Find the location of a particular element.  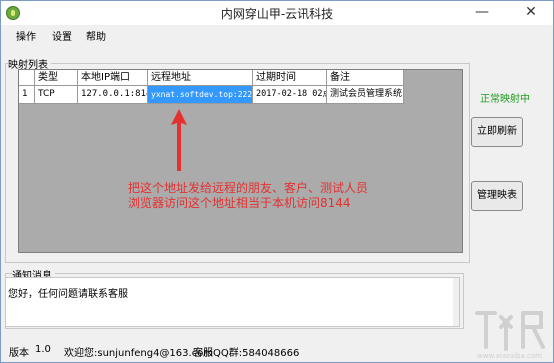

annotation-line-2: 浏览器访问这个地址相当于本机访问8144 is located at coordinates (239, 203).